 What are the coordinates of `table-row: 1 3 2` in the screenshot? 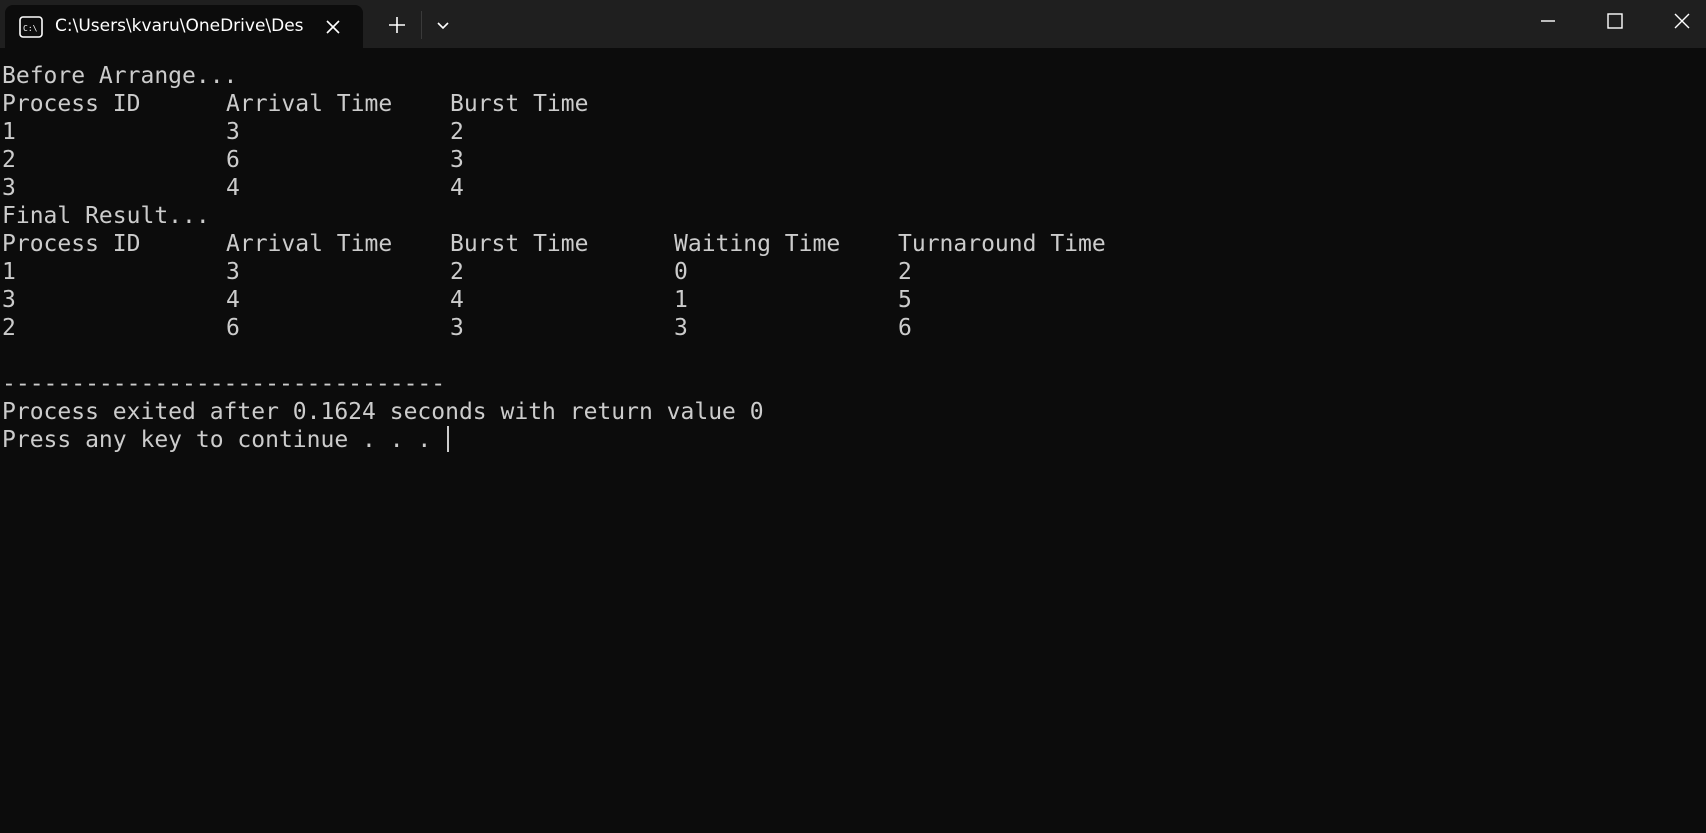 It's located at (852, 132).